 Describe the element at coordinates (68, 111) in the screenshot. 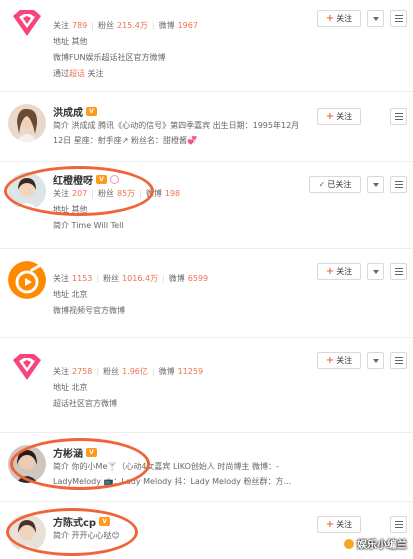

I see `user-name: 洪成成` at that location.